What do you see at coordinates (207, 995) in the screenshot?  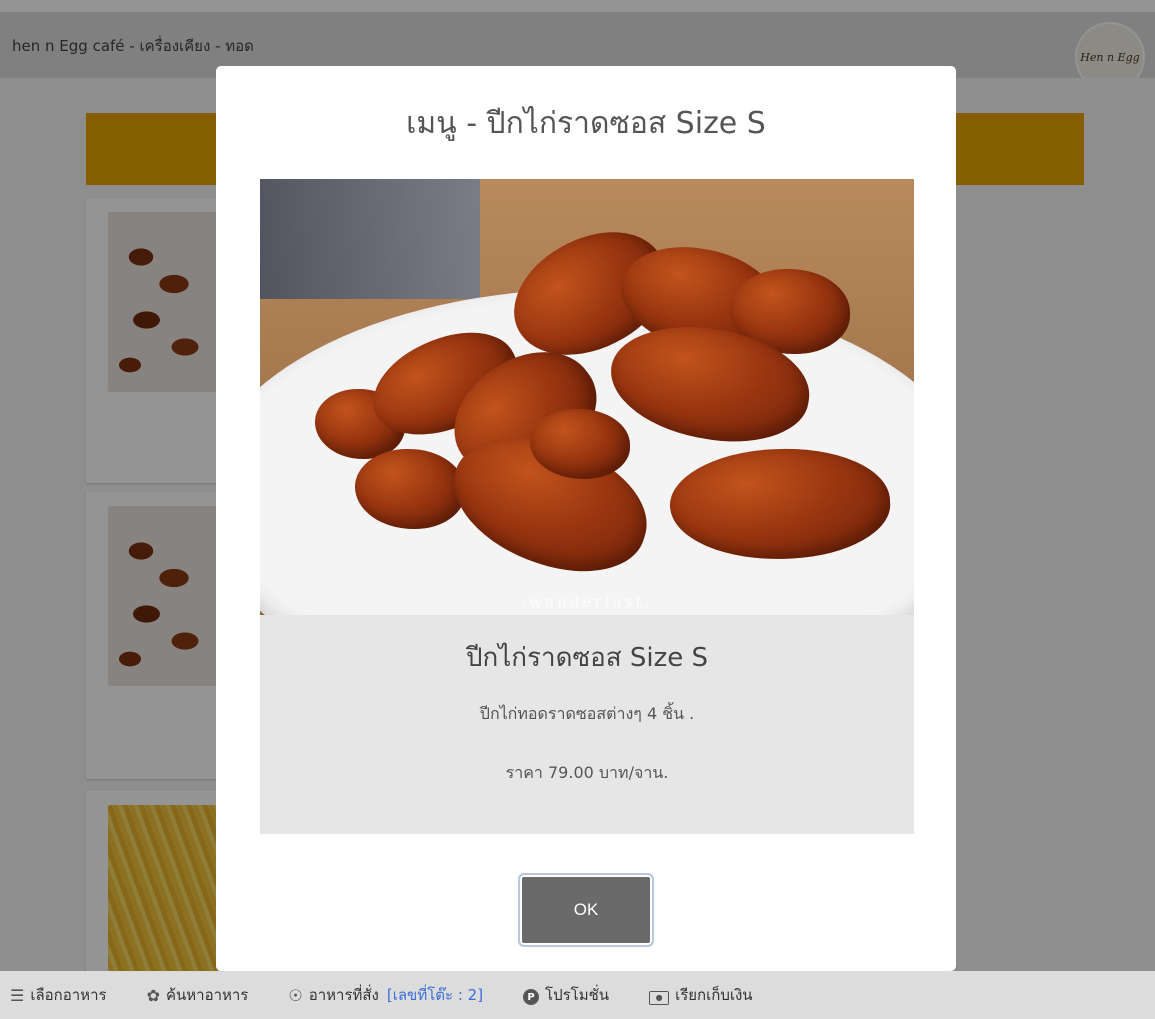 I see `nav-label: ค้นหาอาหาร` at bounding box center [207, 995].